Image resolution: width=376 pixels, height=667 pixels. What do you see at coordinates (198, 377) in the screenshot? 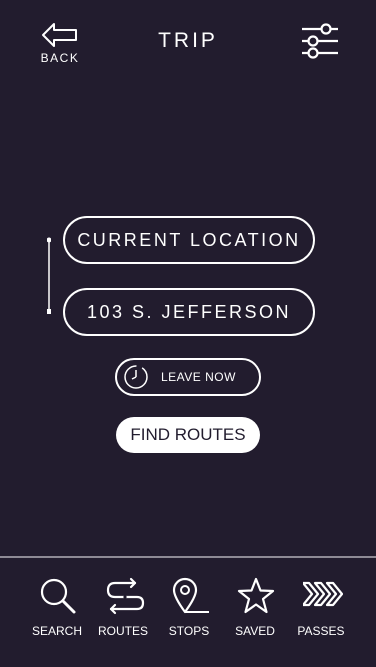
I see `leave-now-label: LEAVE NOW` at bounding box center [198, 377].